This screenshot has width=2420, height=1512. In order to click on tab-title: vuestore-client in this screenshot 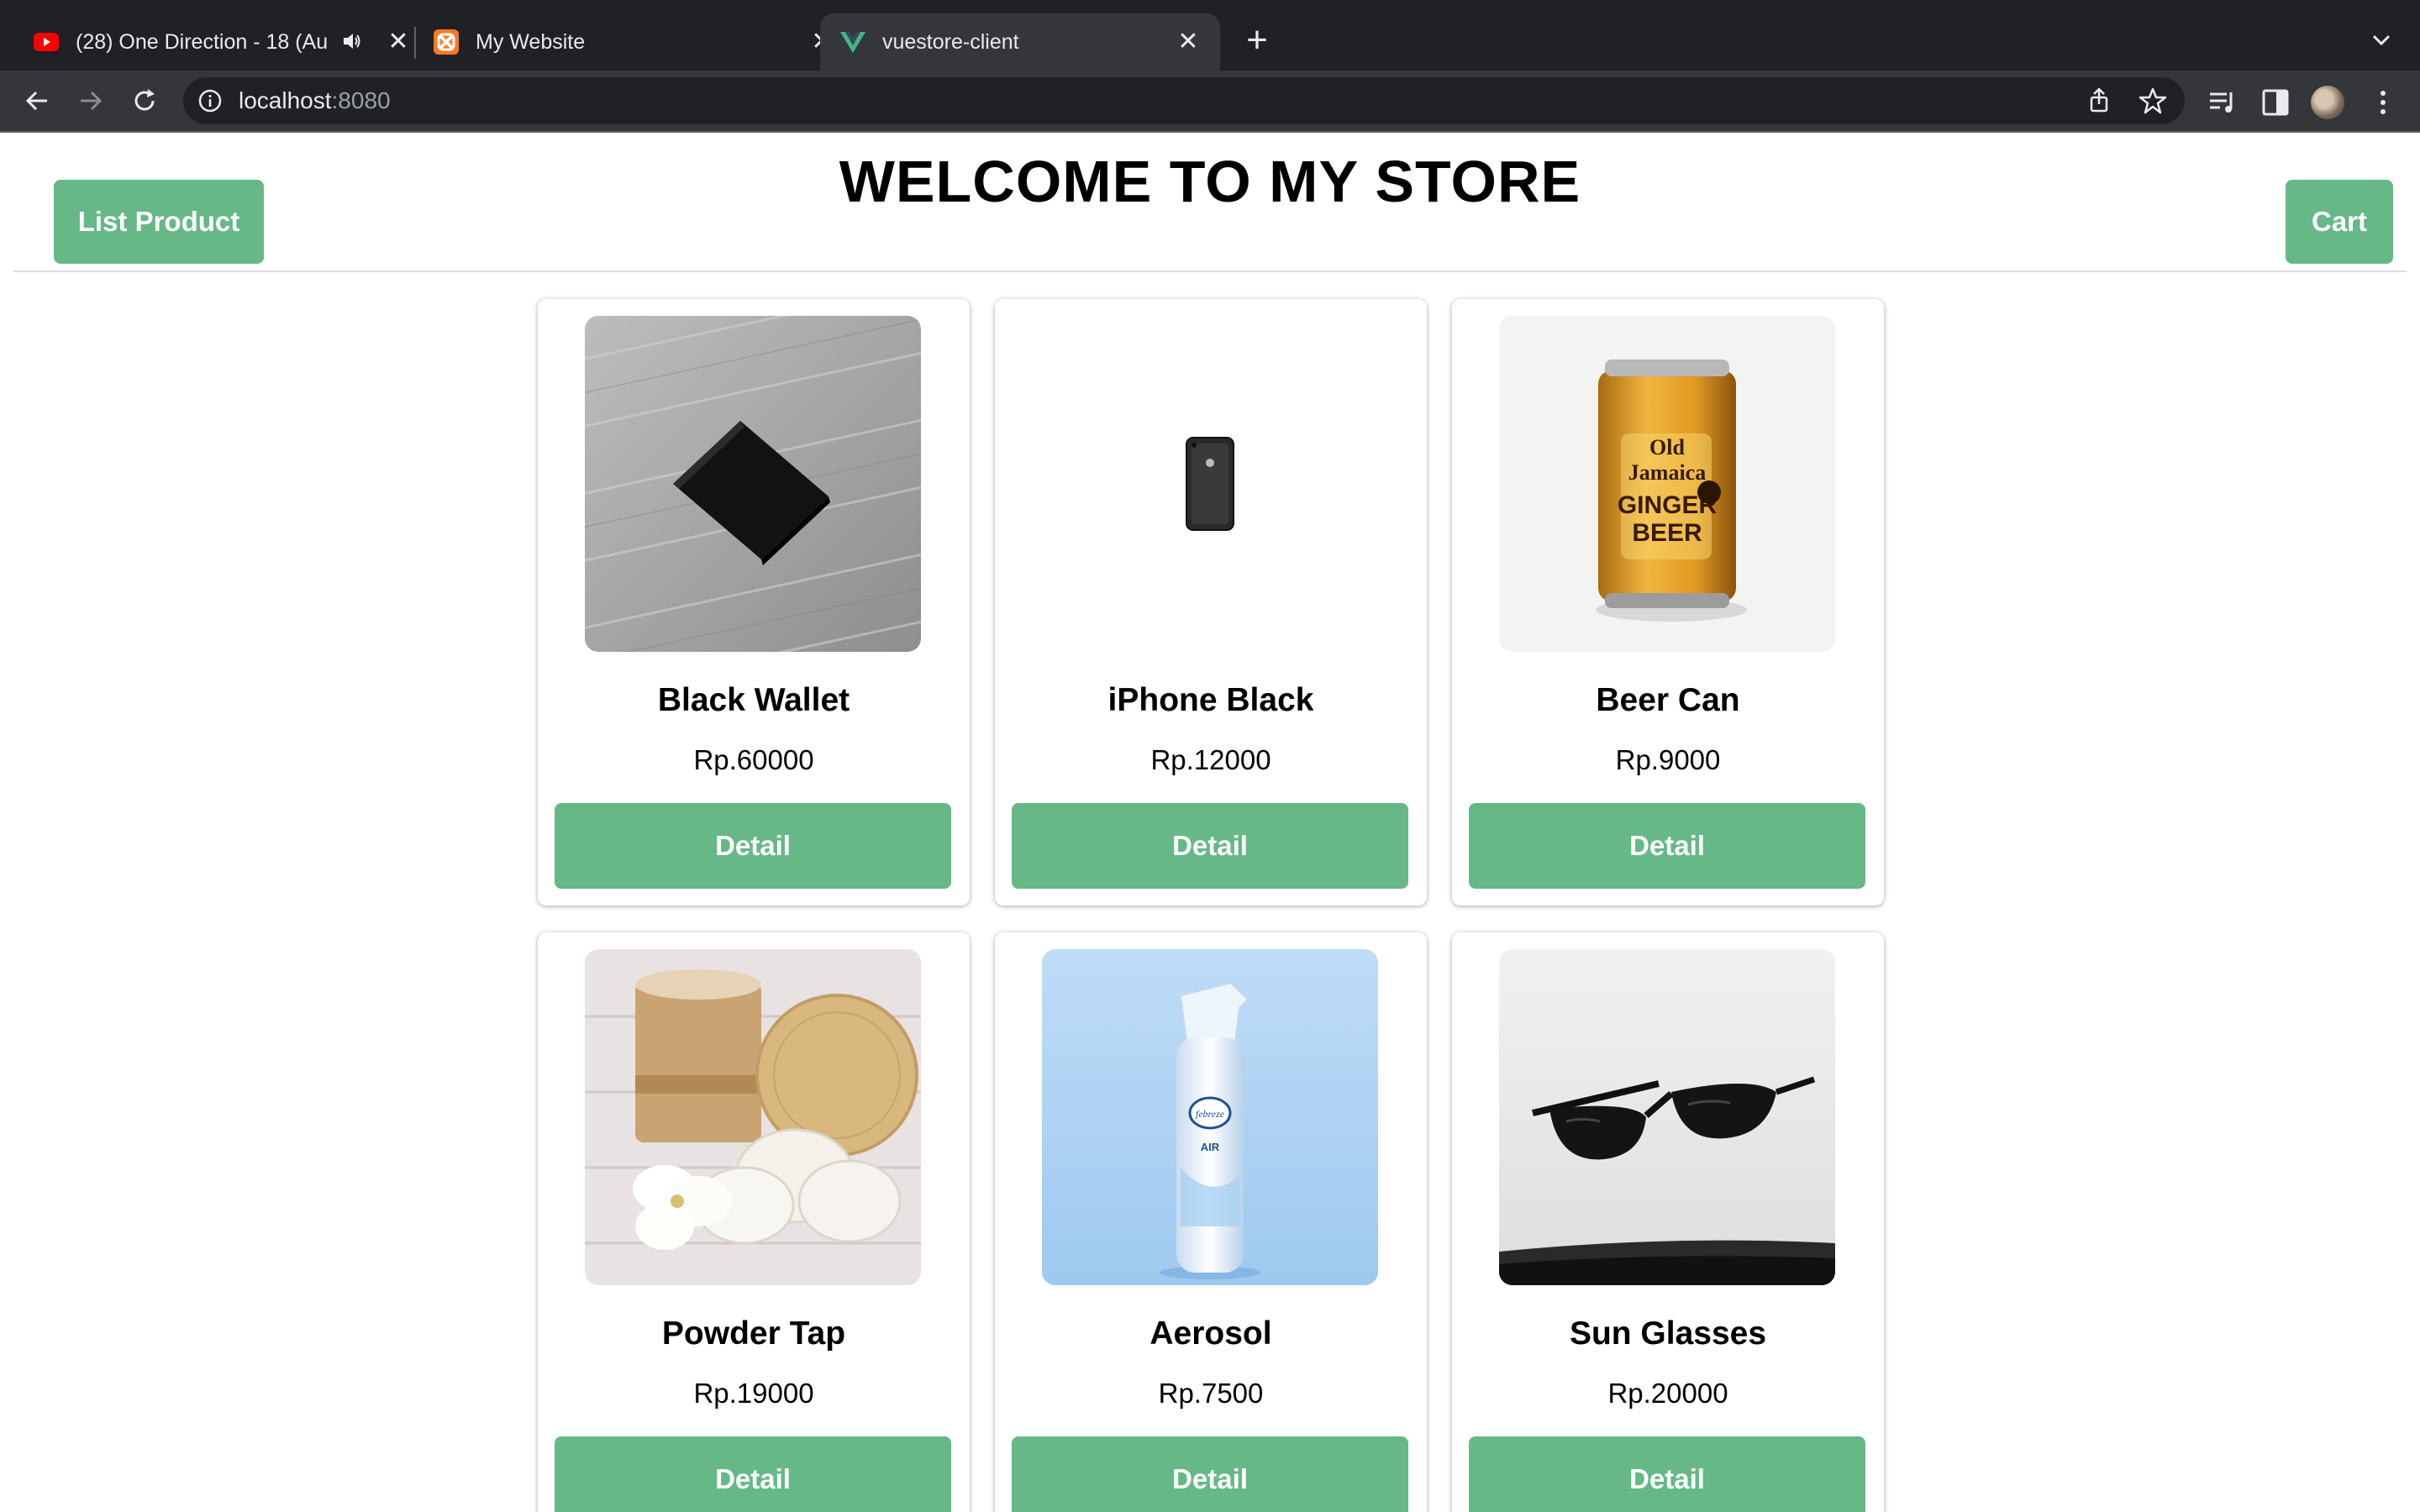, I will do `click(951, 41)`.